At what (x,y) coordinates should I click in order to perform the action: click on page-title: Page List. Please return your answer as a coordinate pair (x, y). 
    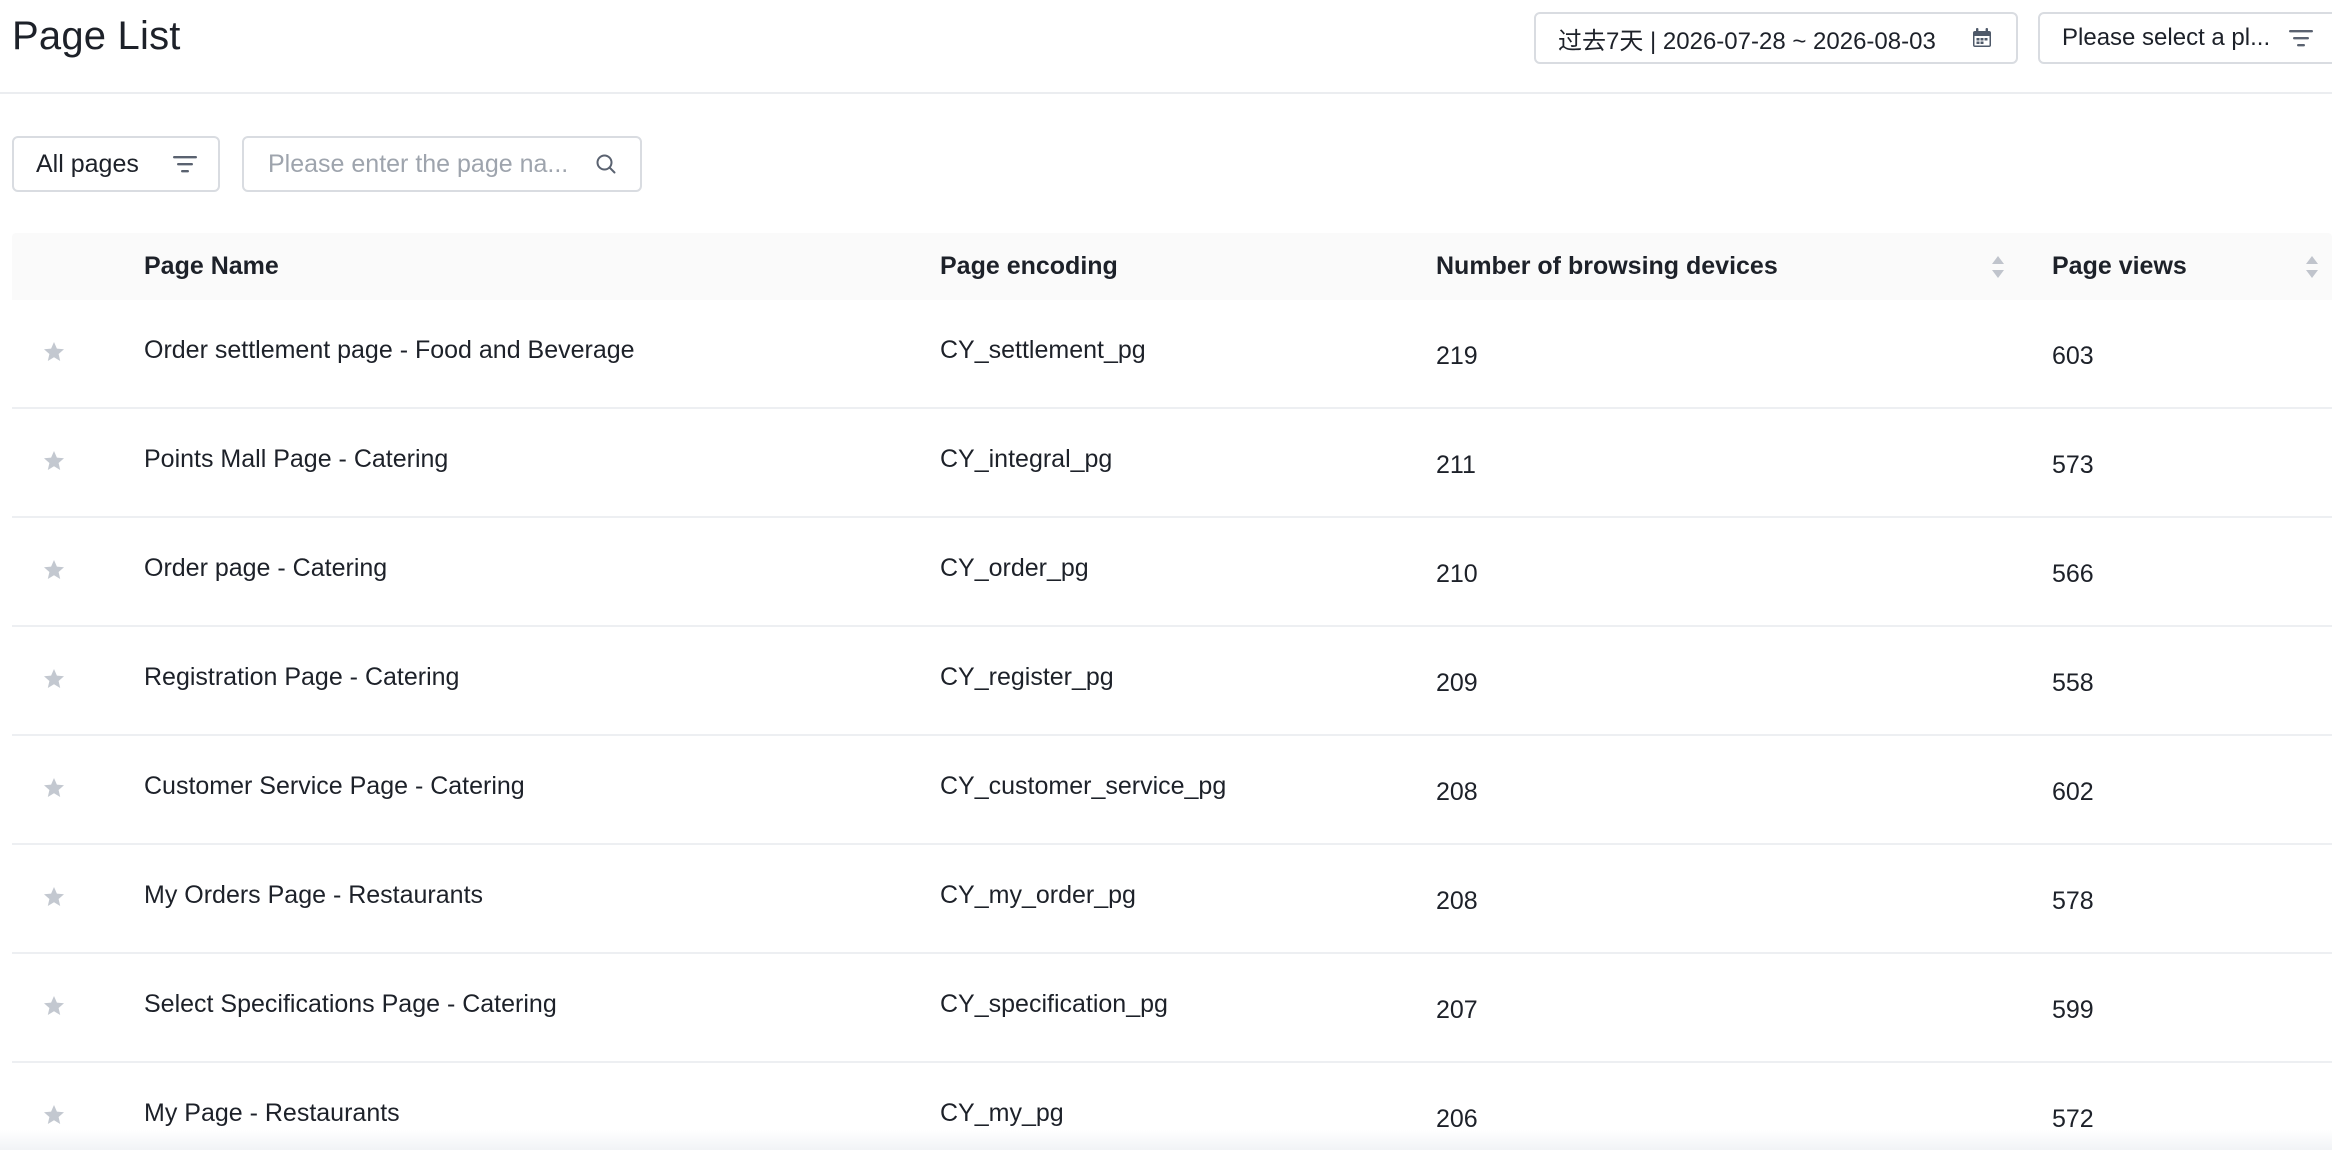
    Looking at the image, I should click on (96, 36).